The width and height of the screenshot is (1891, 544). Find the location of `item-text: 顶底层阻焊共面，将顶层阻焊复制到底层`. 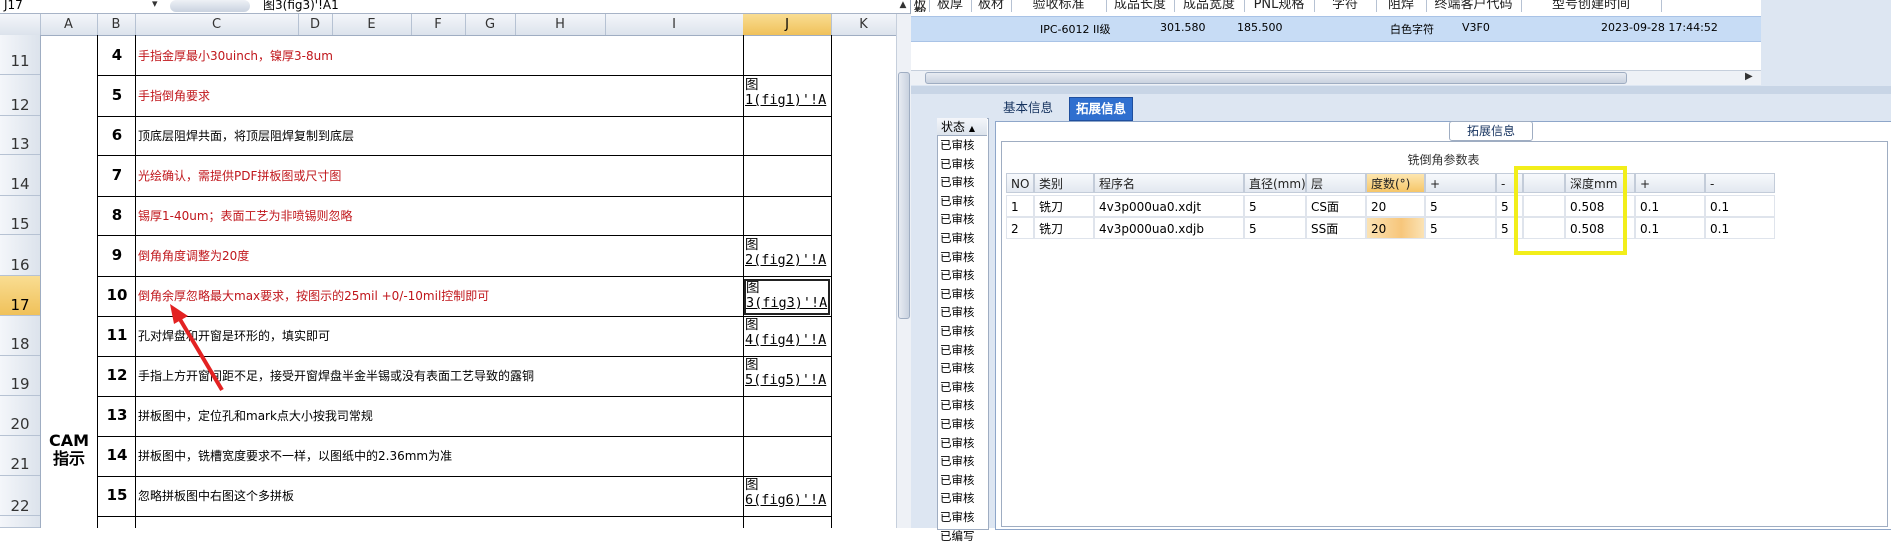

item-text: 顶底层阻焊共面，将顶层阻焊复制到底层 is located at coordinates (246, 135).